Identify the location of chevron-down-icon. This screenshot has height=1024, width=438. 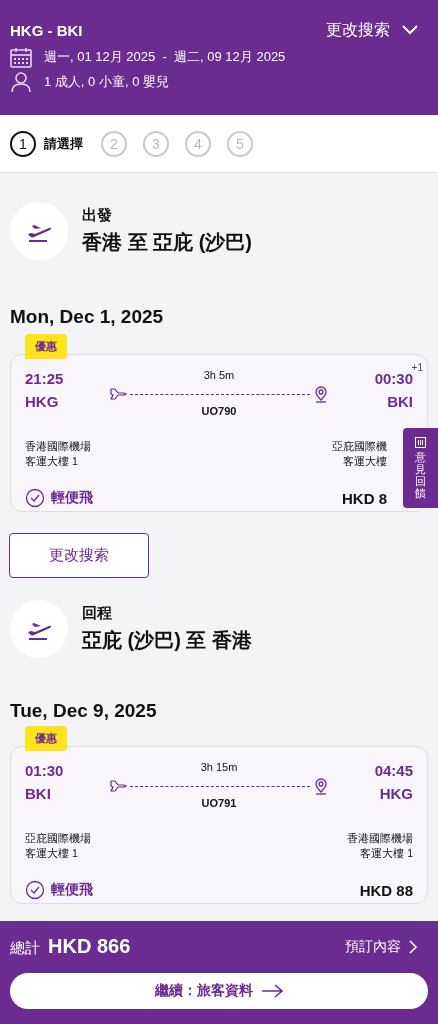
(410, 30).